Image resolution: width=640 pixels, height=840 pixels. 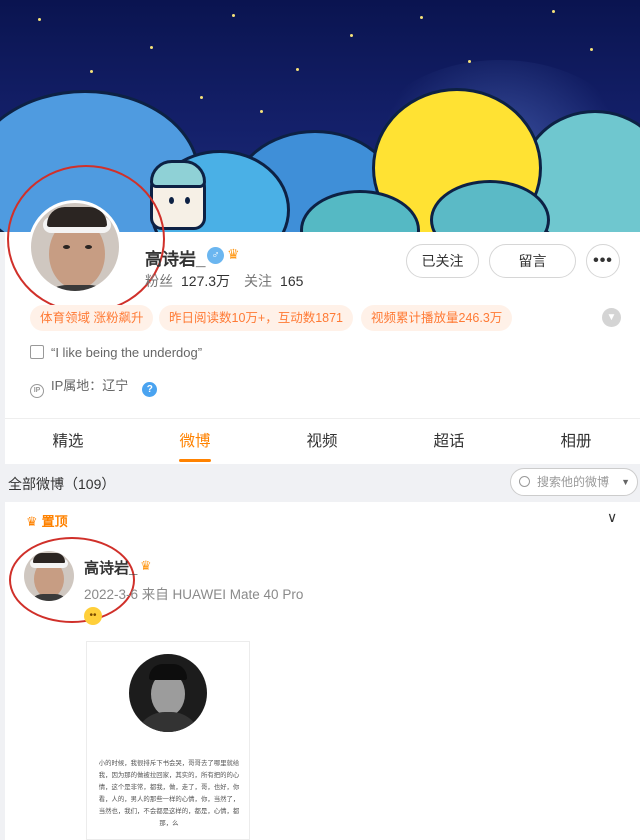 What do you see at coordinates (168, 693) in the screenshot?
I see `bw-portrait-photo` at bounding box center [168, 693].